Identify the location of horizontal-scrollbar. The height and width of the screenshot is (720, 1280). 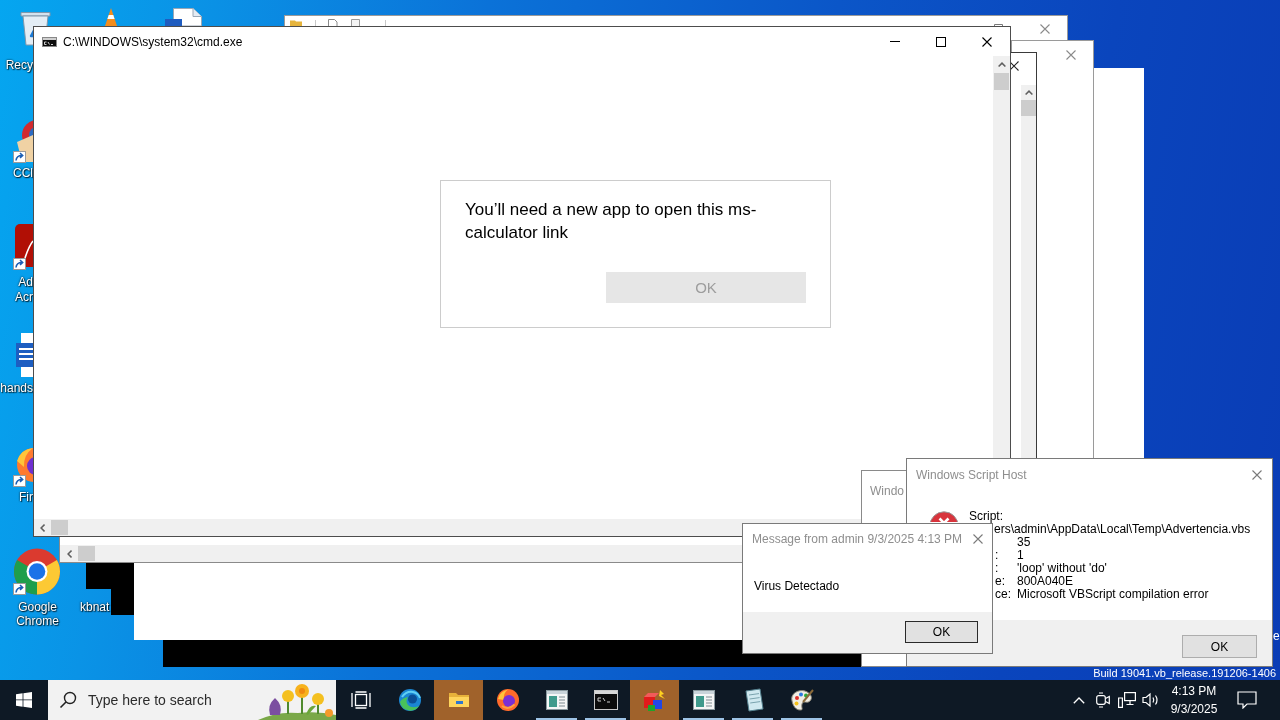
(402, 553).